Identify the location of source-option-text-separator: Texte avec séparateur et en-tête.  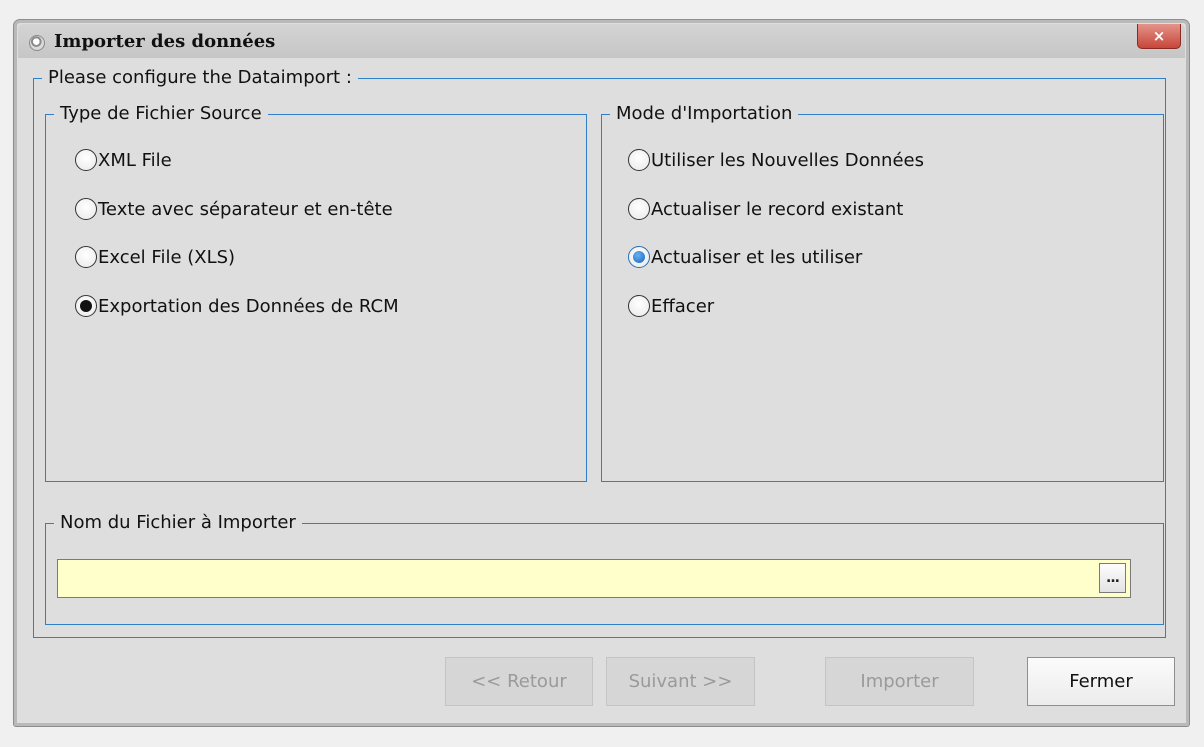
(234, 209).